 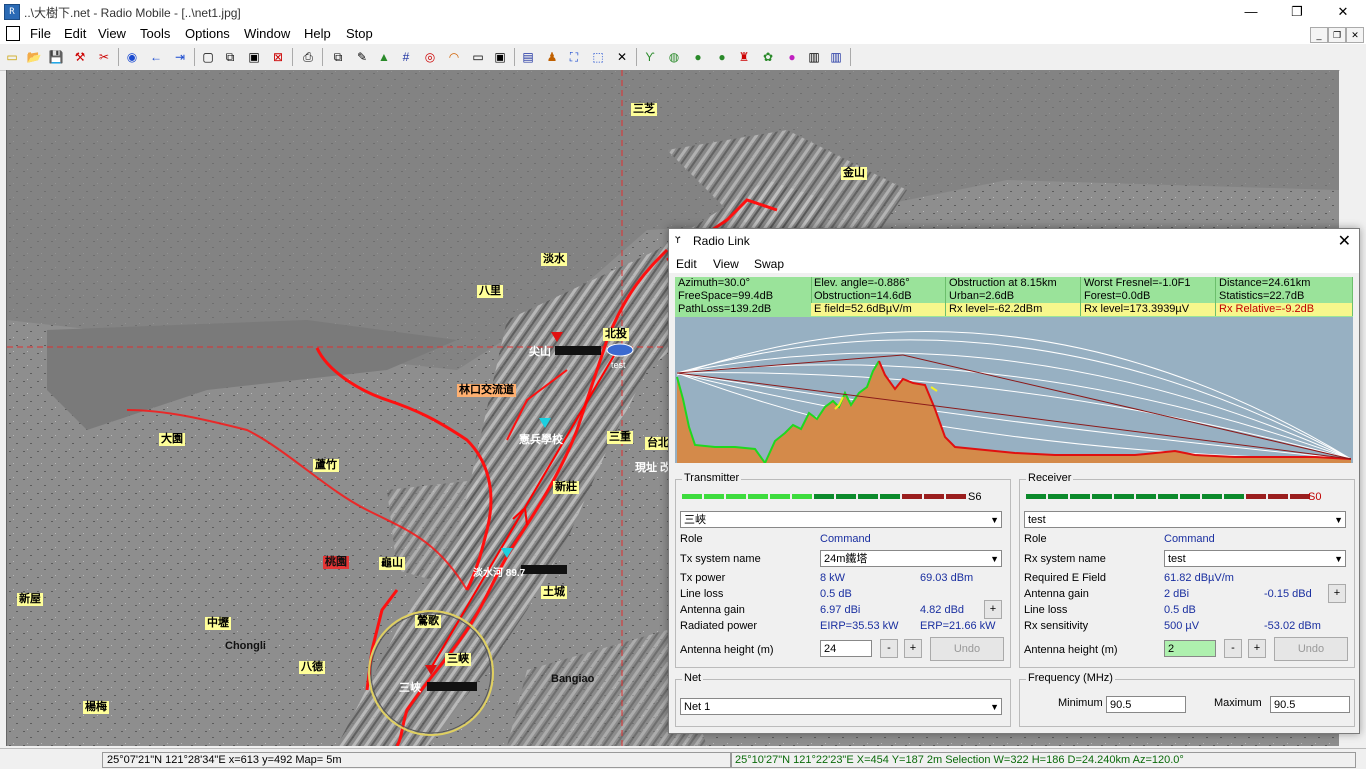 I want to click on menu-help: Help, so click(x=317, y=33).